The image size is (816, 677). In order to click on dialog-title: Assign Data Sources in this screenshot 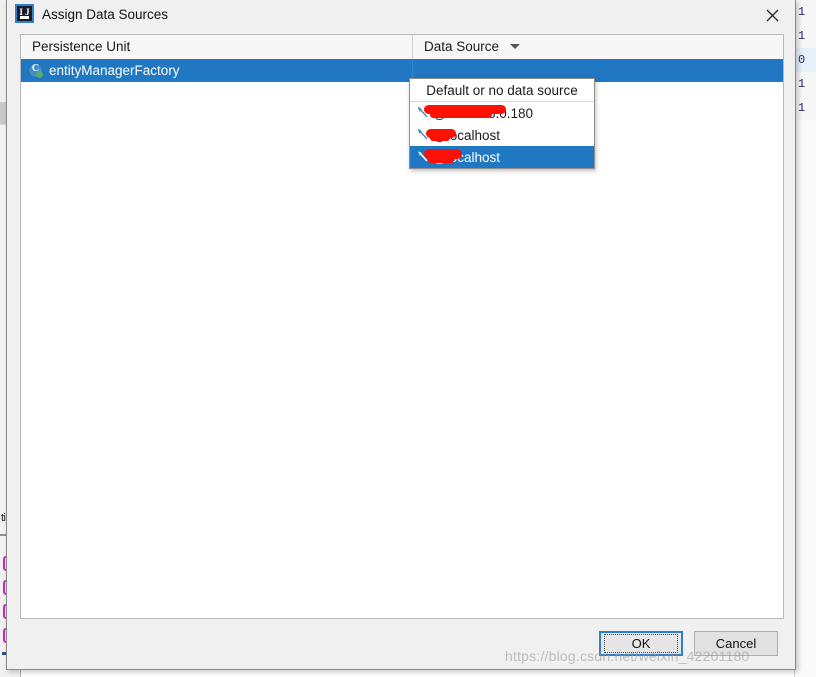, I will do `click(105, 14)`.